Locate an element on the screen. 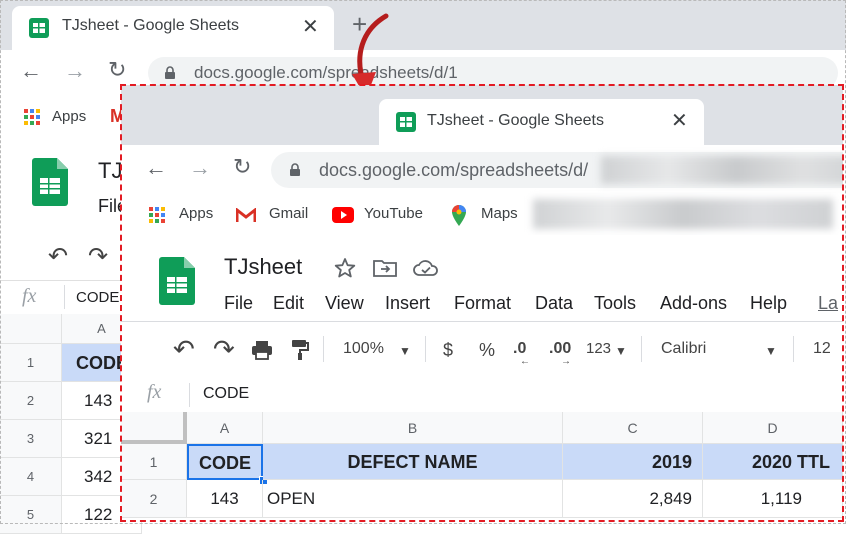  front-address-bar: docs.google.com/spreadsheets/d/ is located at coordinates (557, 170).